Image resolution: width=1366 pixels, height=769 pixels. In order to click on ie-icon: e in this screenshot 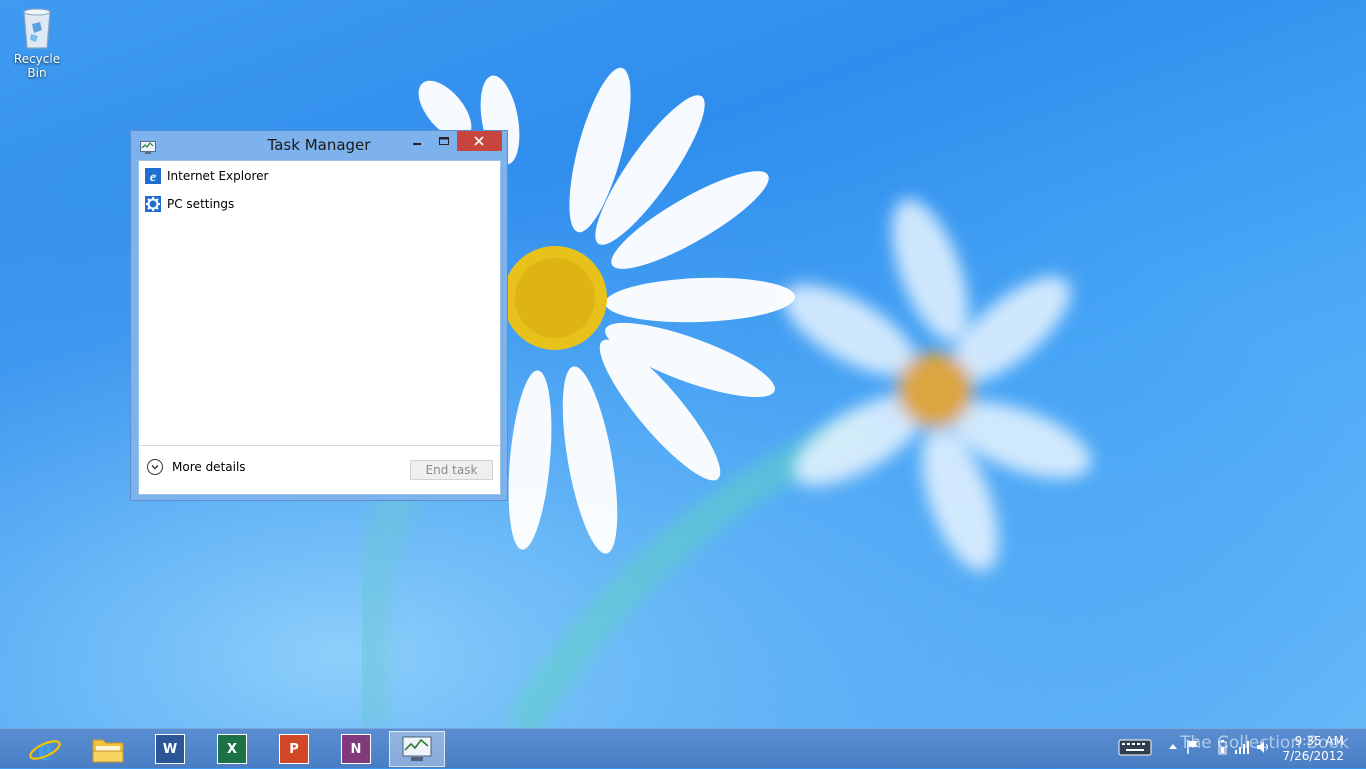, I will do `click(45, 749)`.